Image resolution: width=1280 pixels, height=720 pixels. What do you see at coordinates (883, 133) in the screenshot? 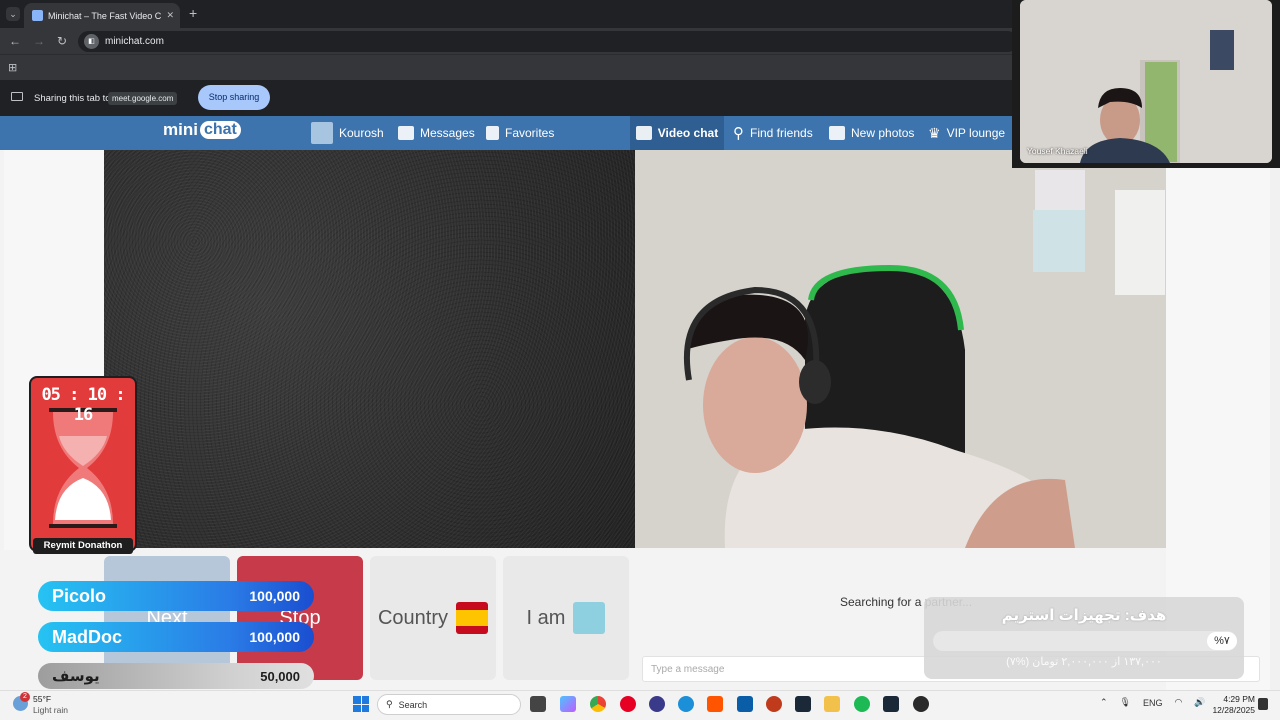
I see `nav-new-photos-label: New photos` at bounding box center [883, 133].